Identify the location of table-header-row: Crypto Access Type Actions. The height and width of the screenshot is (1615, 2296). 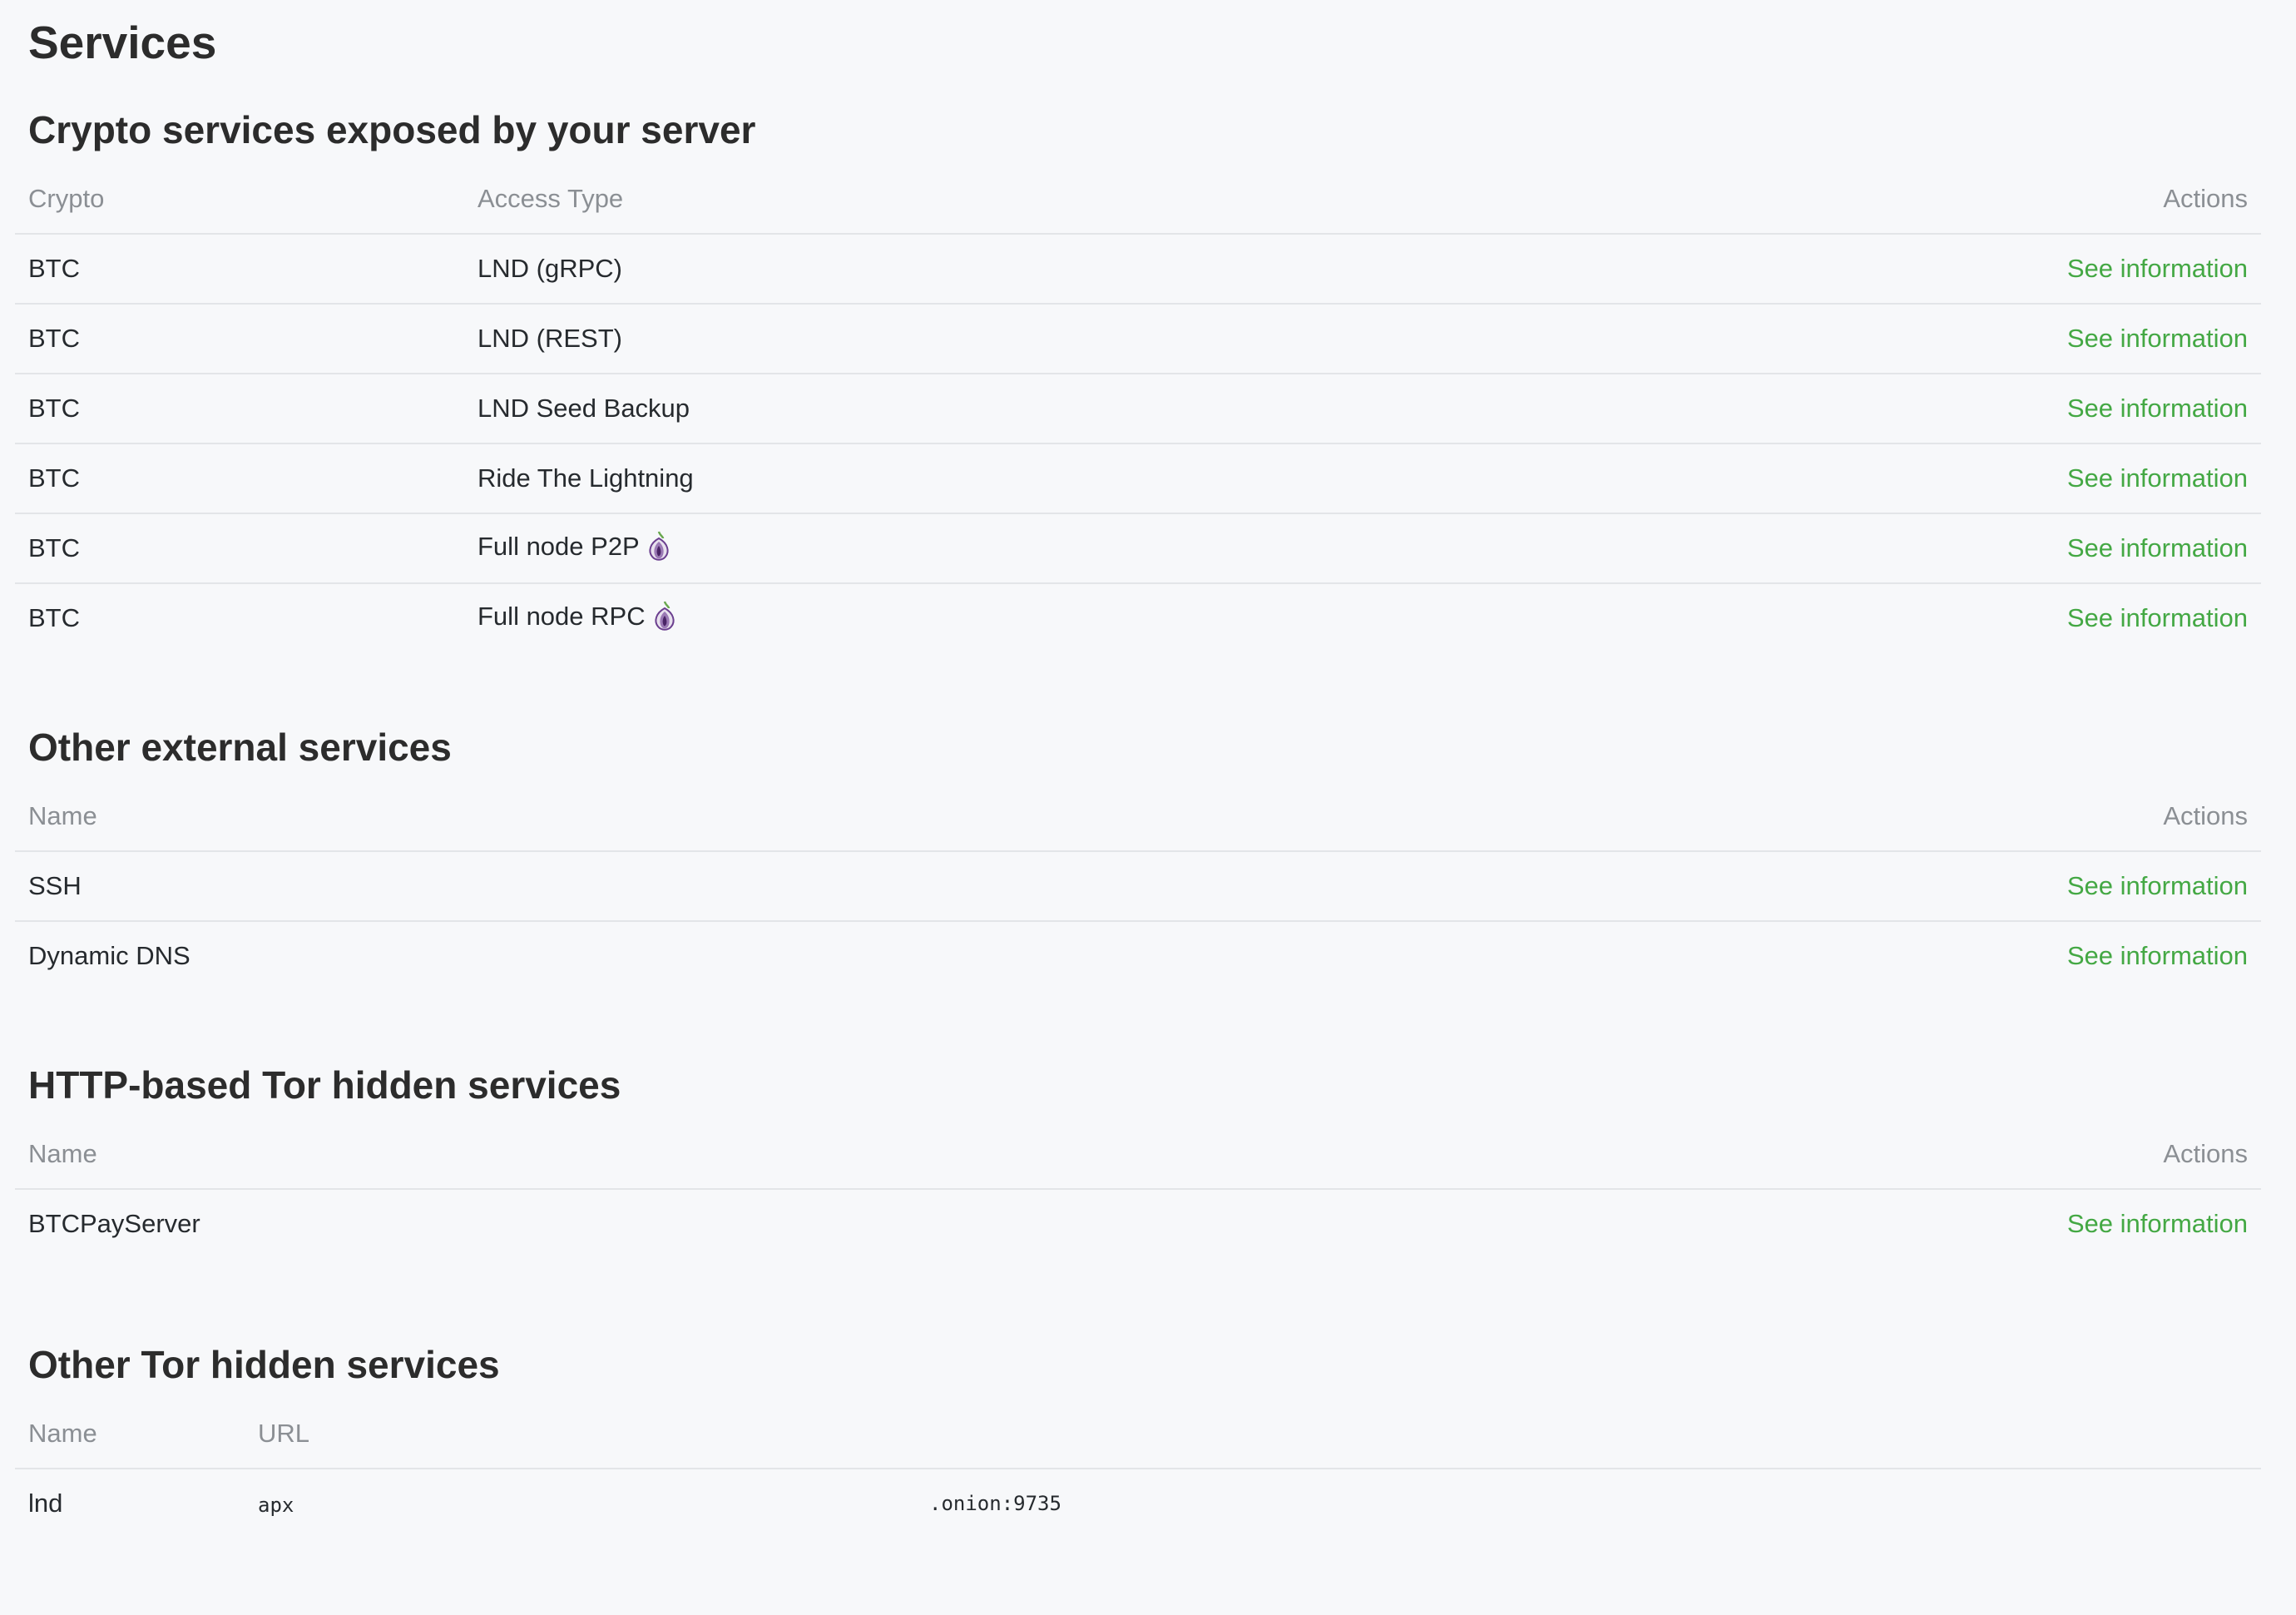
(1138, 200).